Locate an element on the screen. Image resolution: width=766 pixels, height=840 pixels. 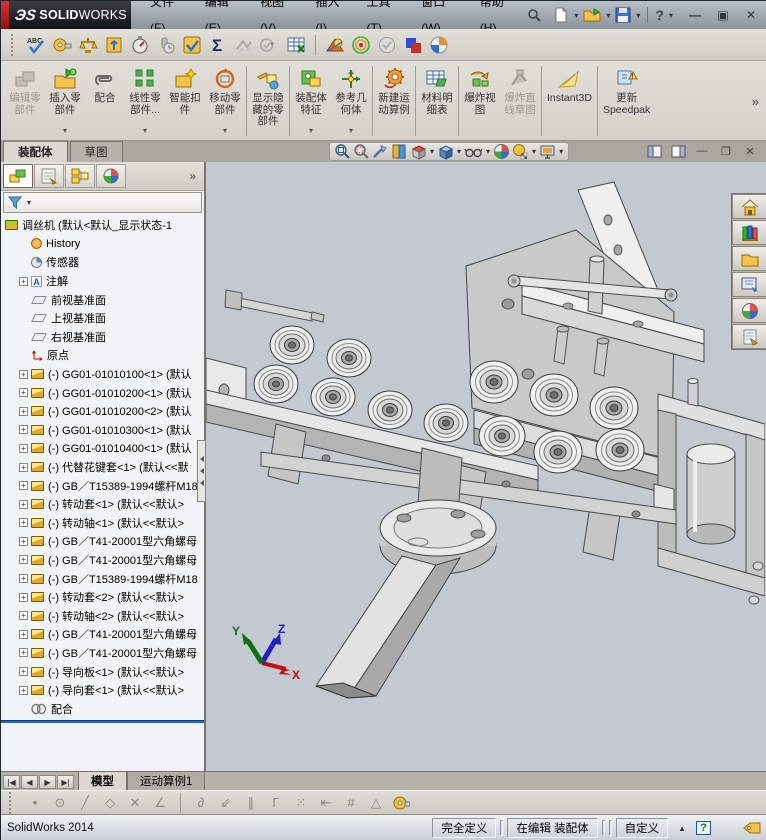
tree-item-part: + (-) GG01-01010200<2> (默认 is located at coordinates (102, 411).